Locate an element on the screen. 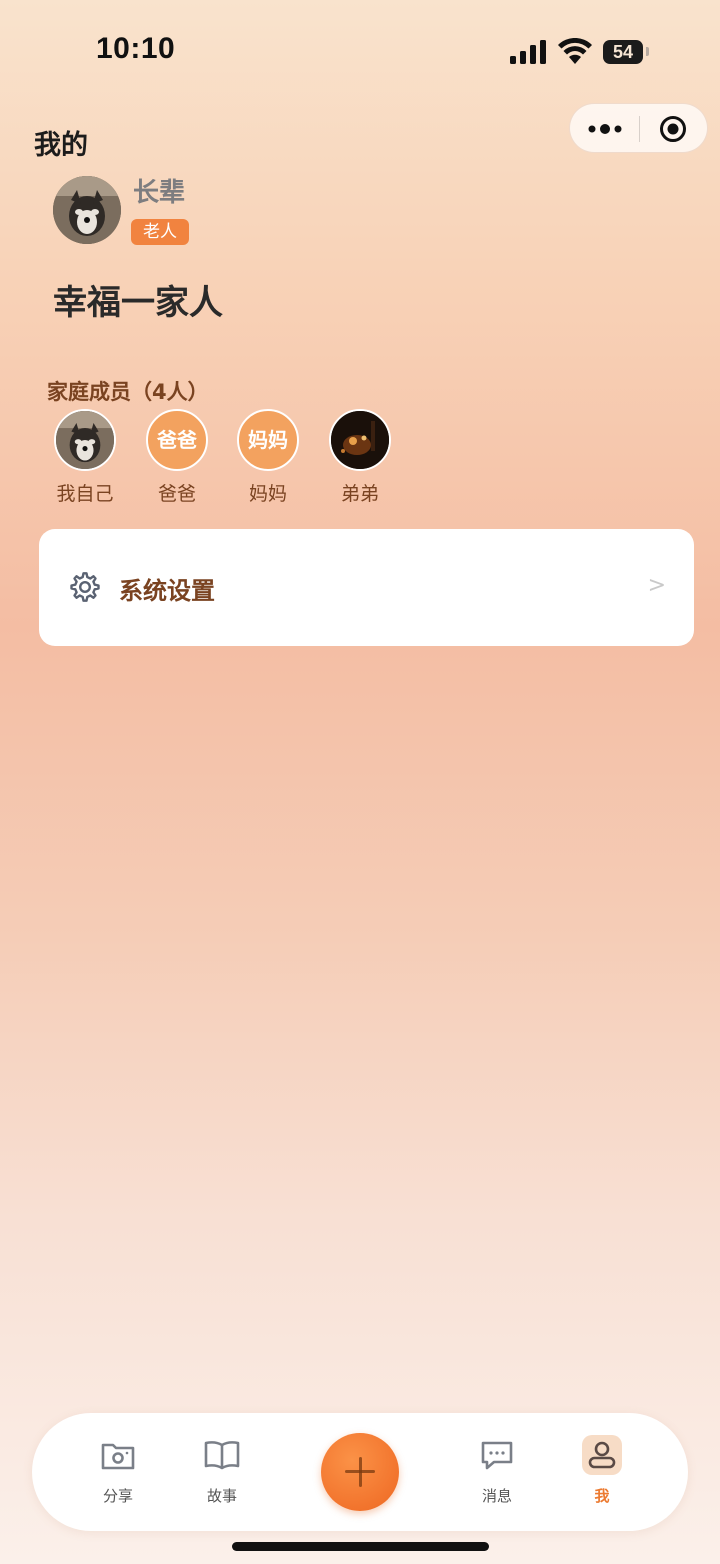 The height and width of the screenshot is (1564, 720). wifi-icon is located at coordinates (575, 51).